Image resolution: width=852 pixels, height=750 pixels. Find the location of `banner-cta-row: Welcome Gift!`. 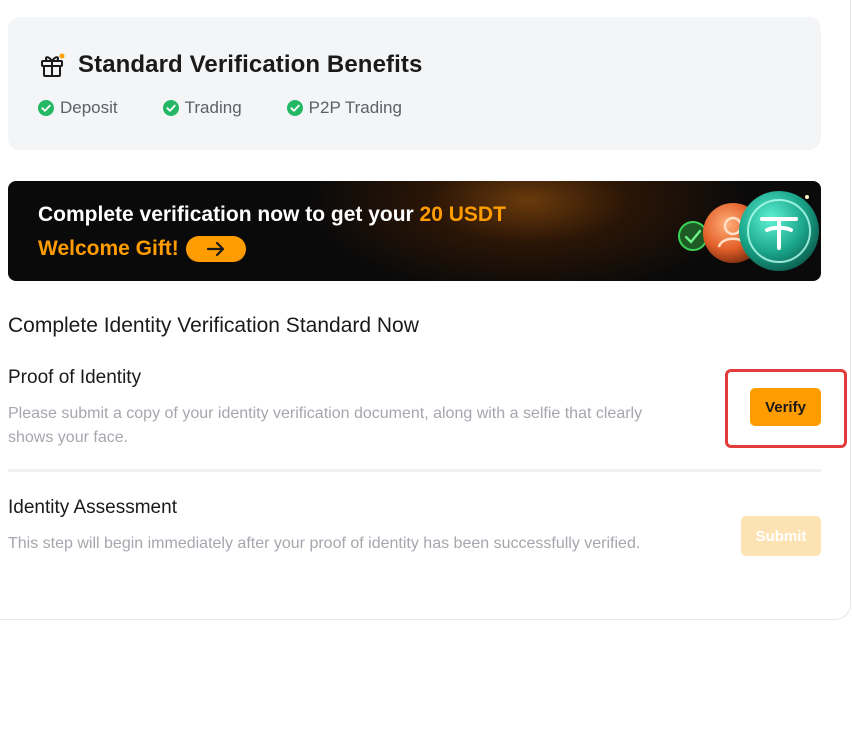

banner-cta-row: Welcome Gift! is located at coordinates (142, 249).